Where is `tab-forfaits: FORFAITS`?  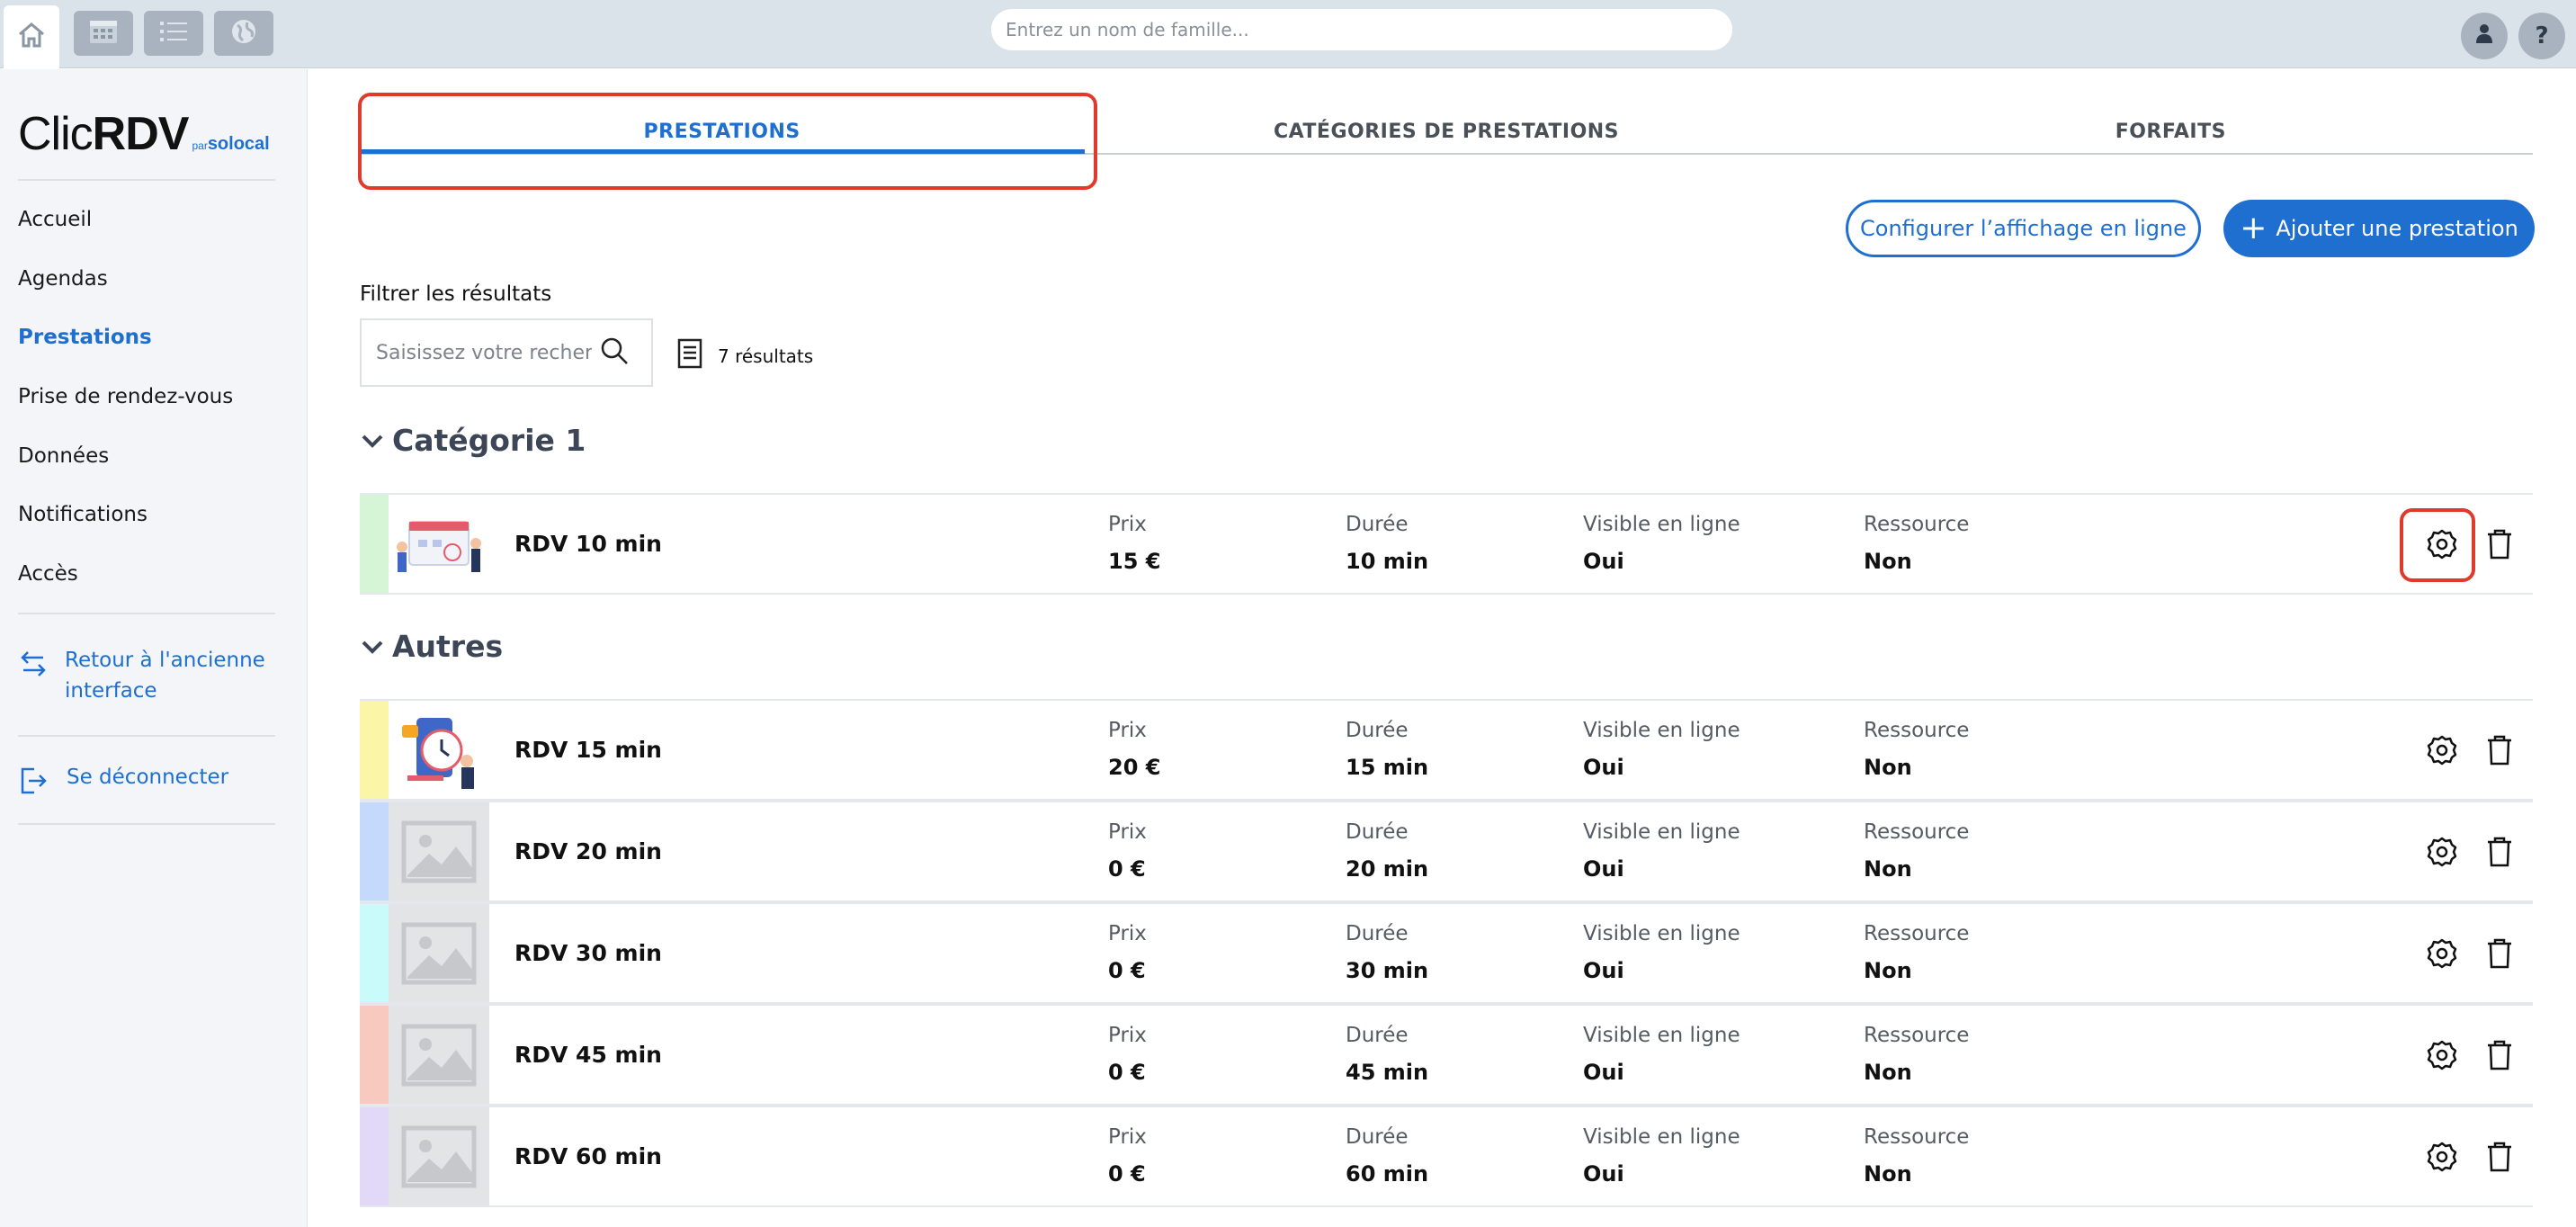
tab-forfaits: FORFAITS is located at coordinates (2171, 130).